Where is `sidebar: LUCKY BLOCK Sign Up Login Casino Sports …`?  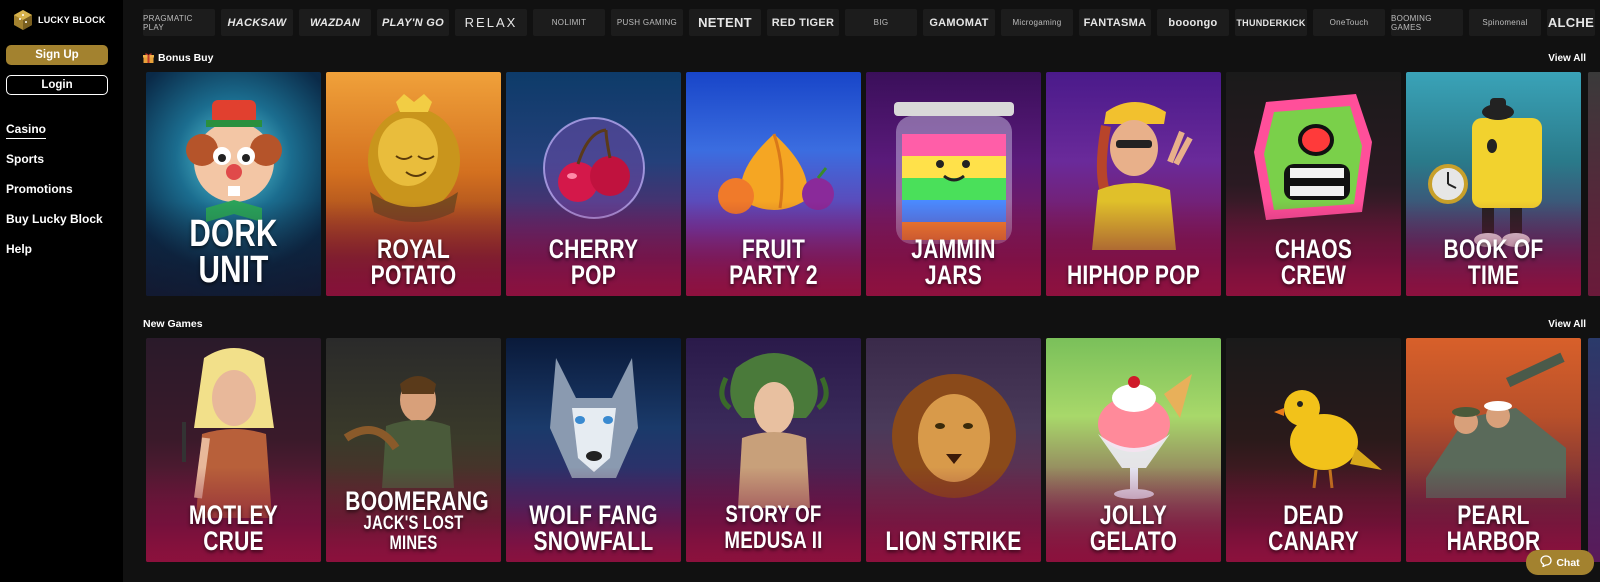
sidebar: LUCKY BLOCK Sign Up Login Casino Sports … is located at coordinates (61, 291).